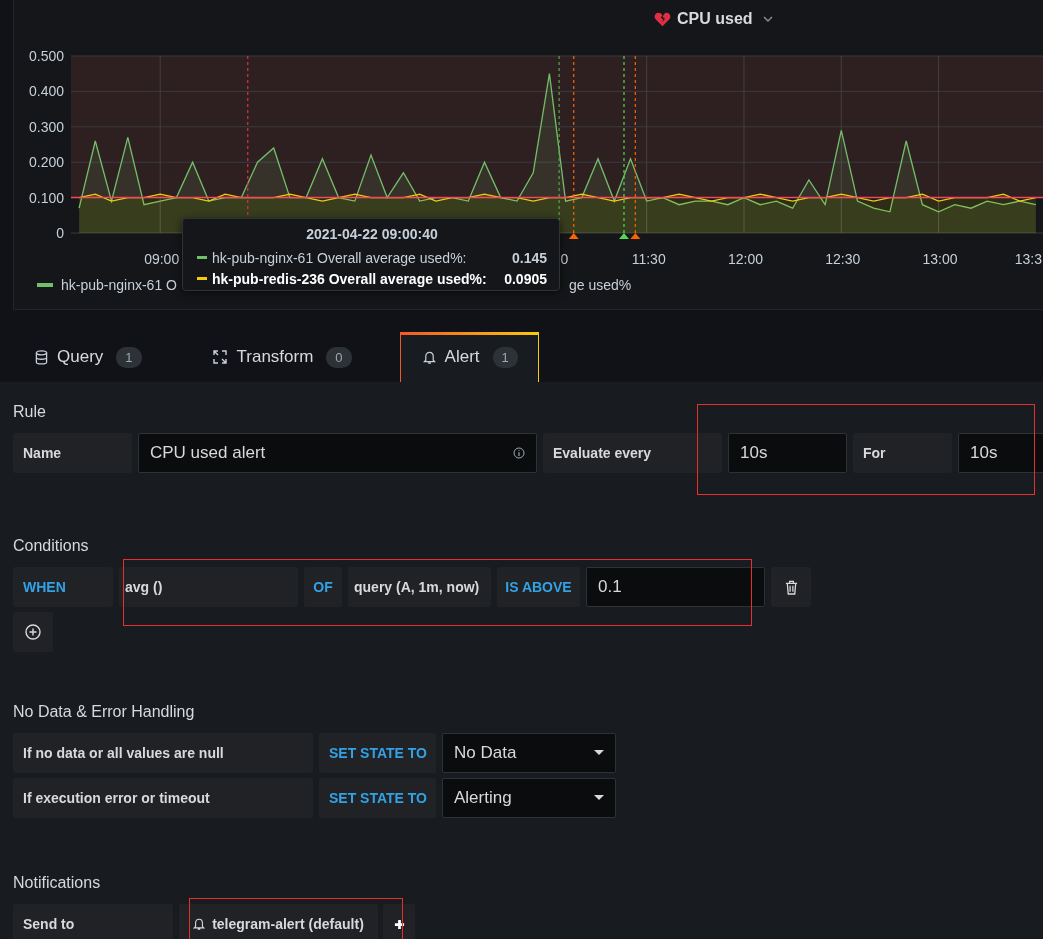 The width and height of the screenshot is (1043, 939). I want to click on field-label: If execution error or timeout, so click(163, 798).